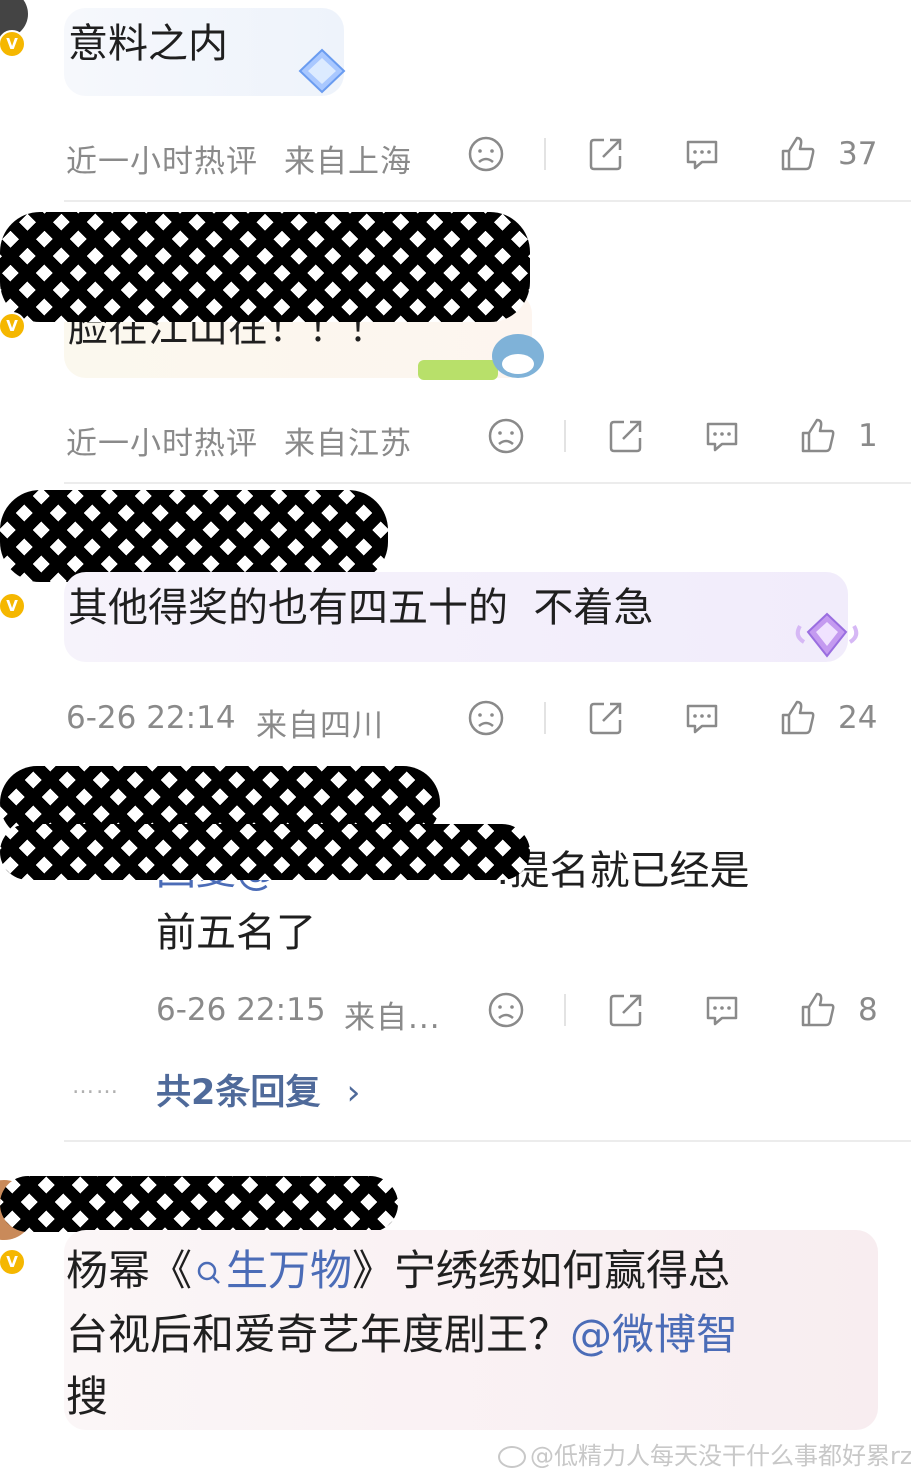 The width and height of the screenshot is (911, 1474). I want to click on view-more-replies-link: 共2条回复 ›, so click(258, 1089).